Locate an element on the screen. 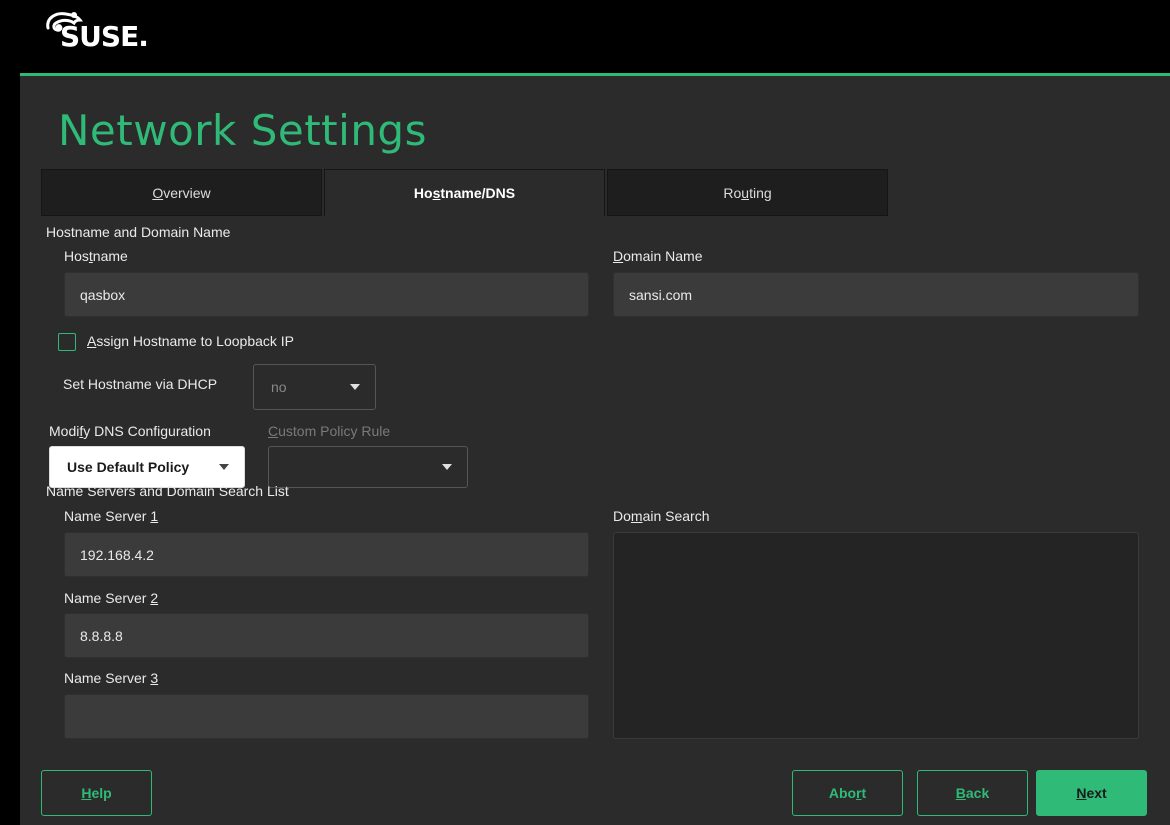 The width and height of the screenshot is (1170, 825). custom-policy-select is located at coordinates (368, 467).